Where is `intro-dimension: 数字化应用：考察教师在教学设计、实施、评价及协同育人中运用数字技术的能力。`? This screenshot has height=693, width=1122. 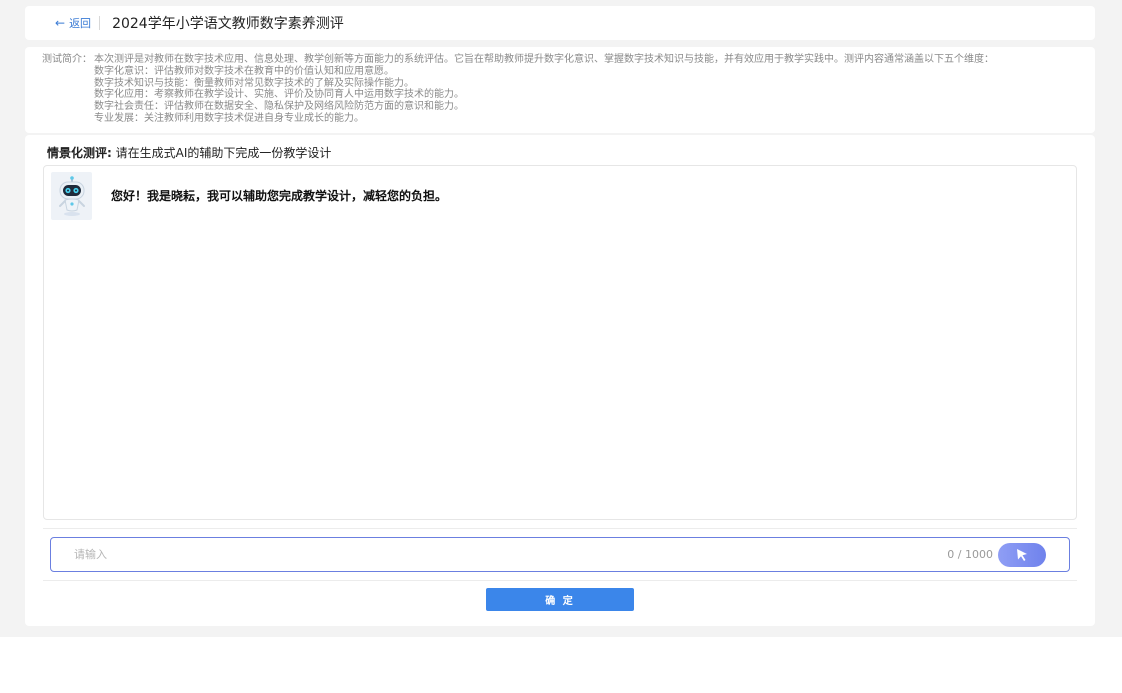 intro-dimension: 数字化应用：考察教师在教学设计、实施、评价及协同育人中运用数字技术的能力。 is located at coordinates (279, 95).